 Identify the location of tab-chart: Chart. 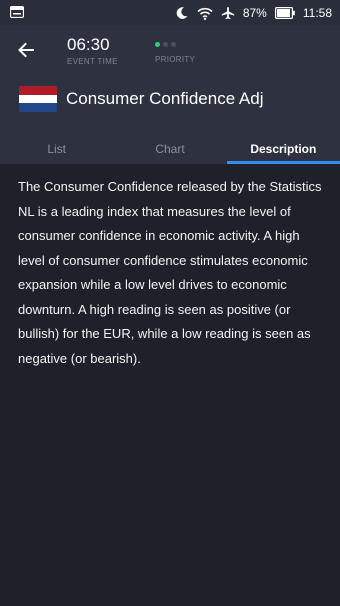
(169, 151).